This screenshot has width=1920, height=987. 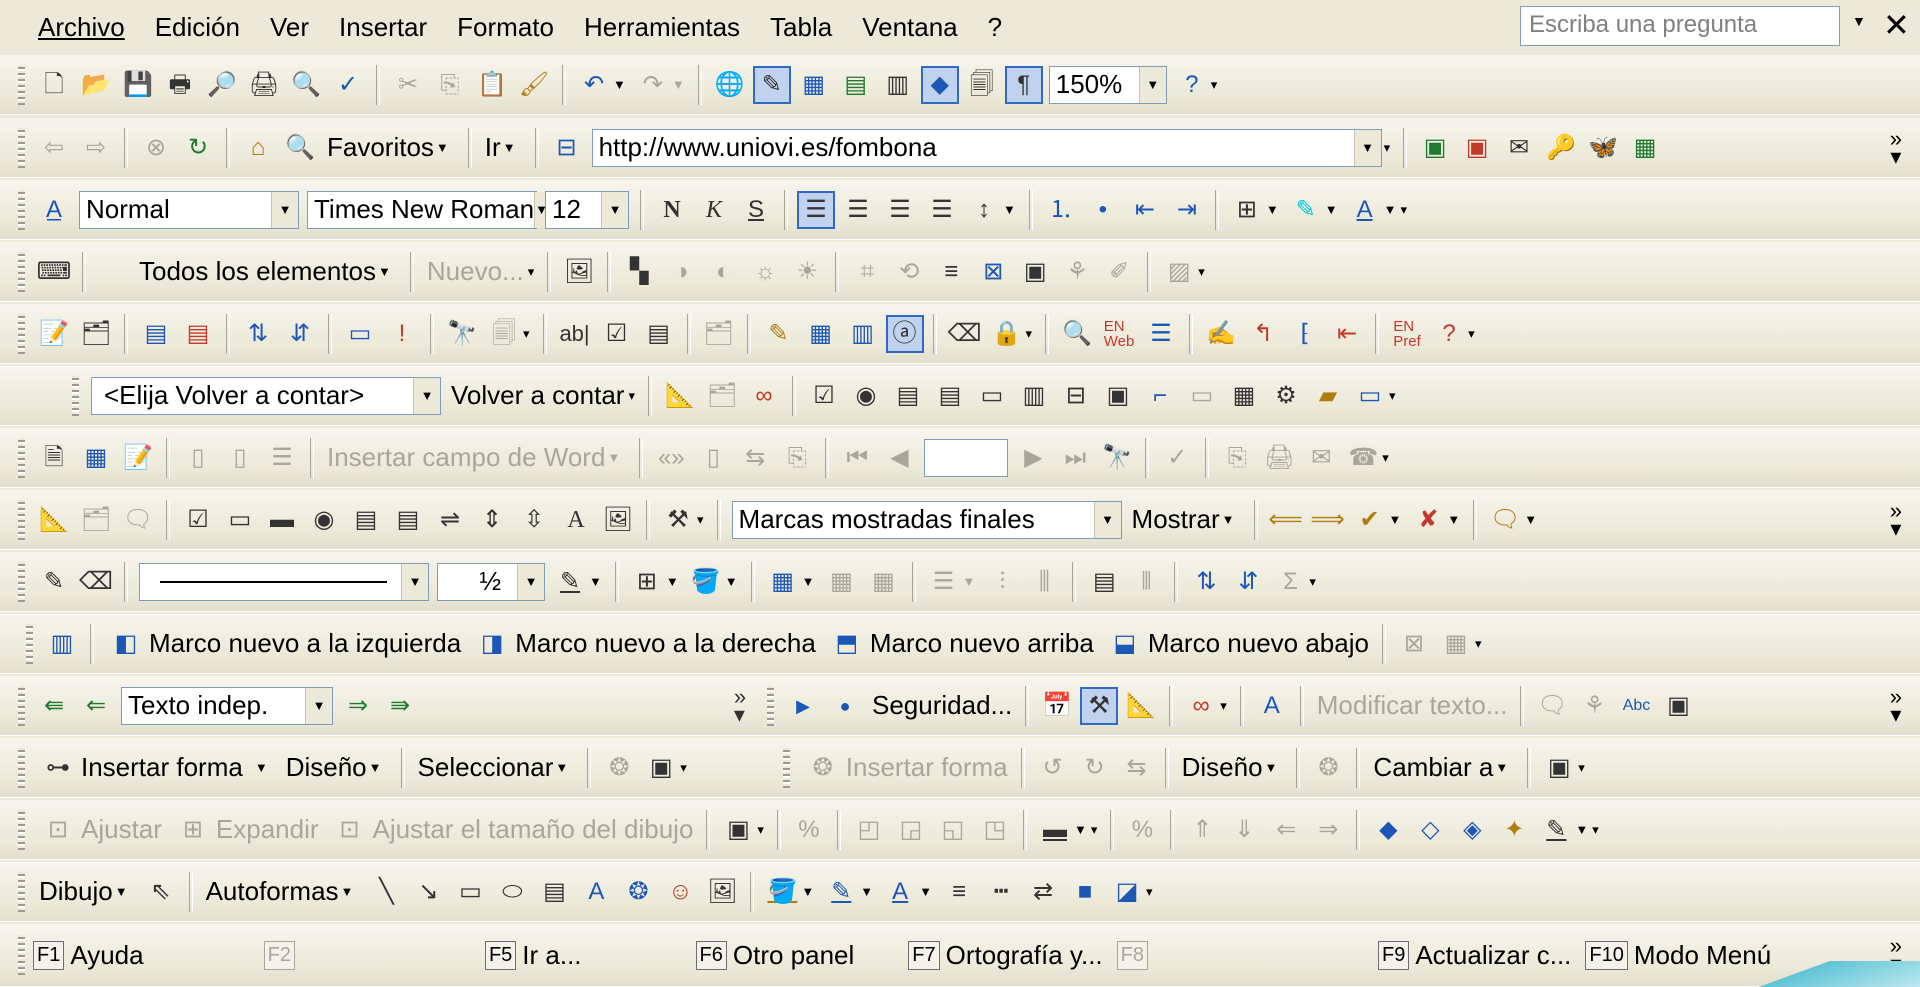 What do you see at coordinates (366, 520) in the screenshot?
I see `list-box-icon: ▤` at bounding box center [366, 520].